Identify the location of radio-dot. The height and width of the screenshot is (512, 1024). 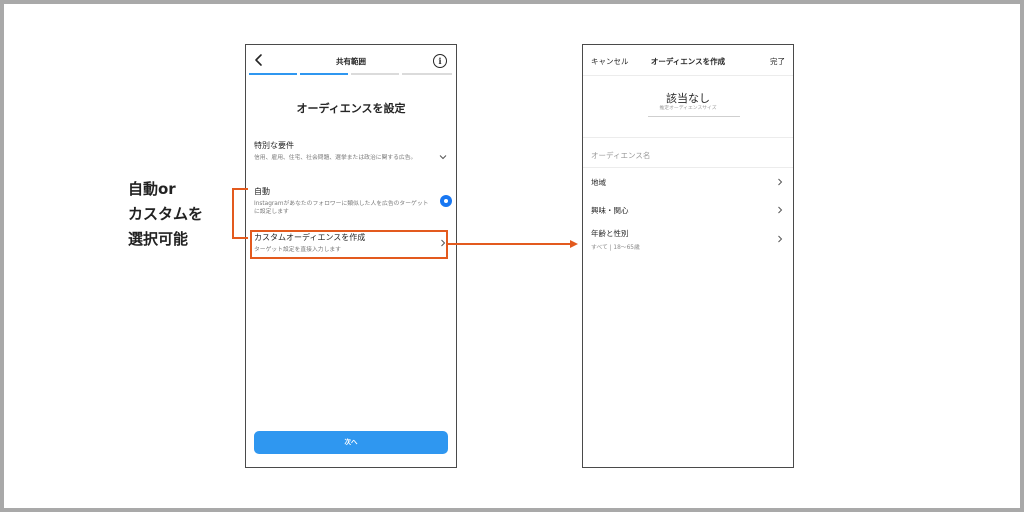
(446, 201).